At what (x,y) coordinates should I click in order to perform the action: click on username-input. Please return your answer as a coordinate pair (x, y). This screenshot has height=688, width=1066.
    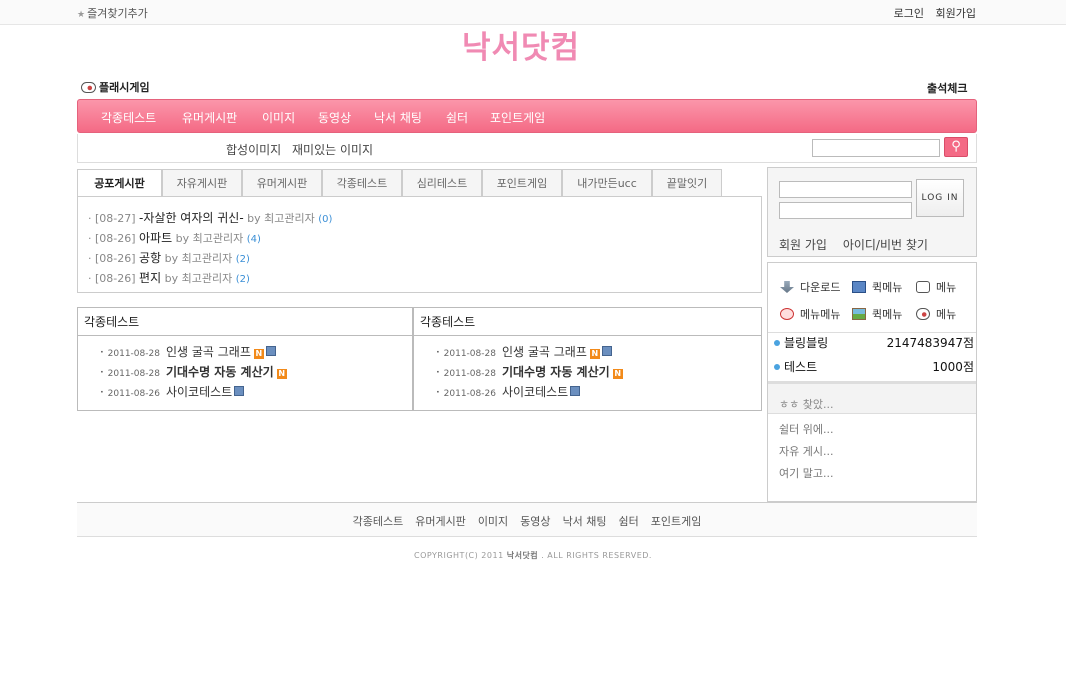
    Looking at the image, I should click on (845, 189).